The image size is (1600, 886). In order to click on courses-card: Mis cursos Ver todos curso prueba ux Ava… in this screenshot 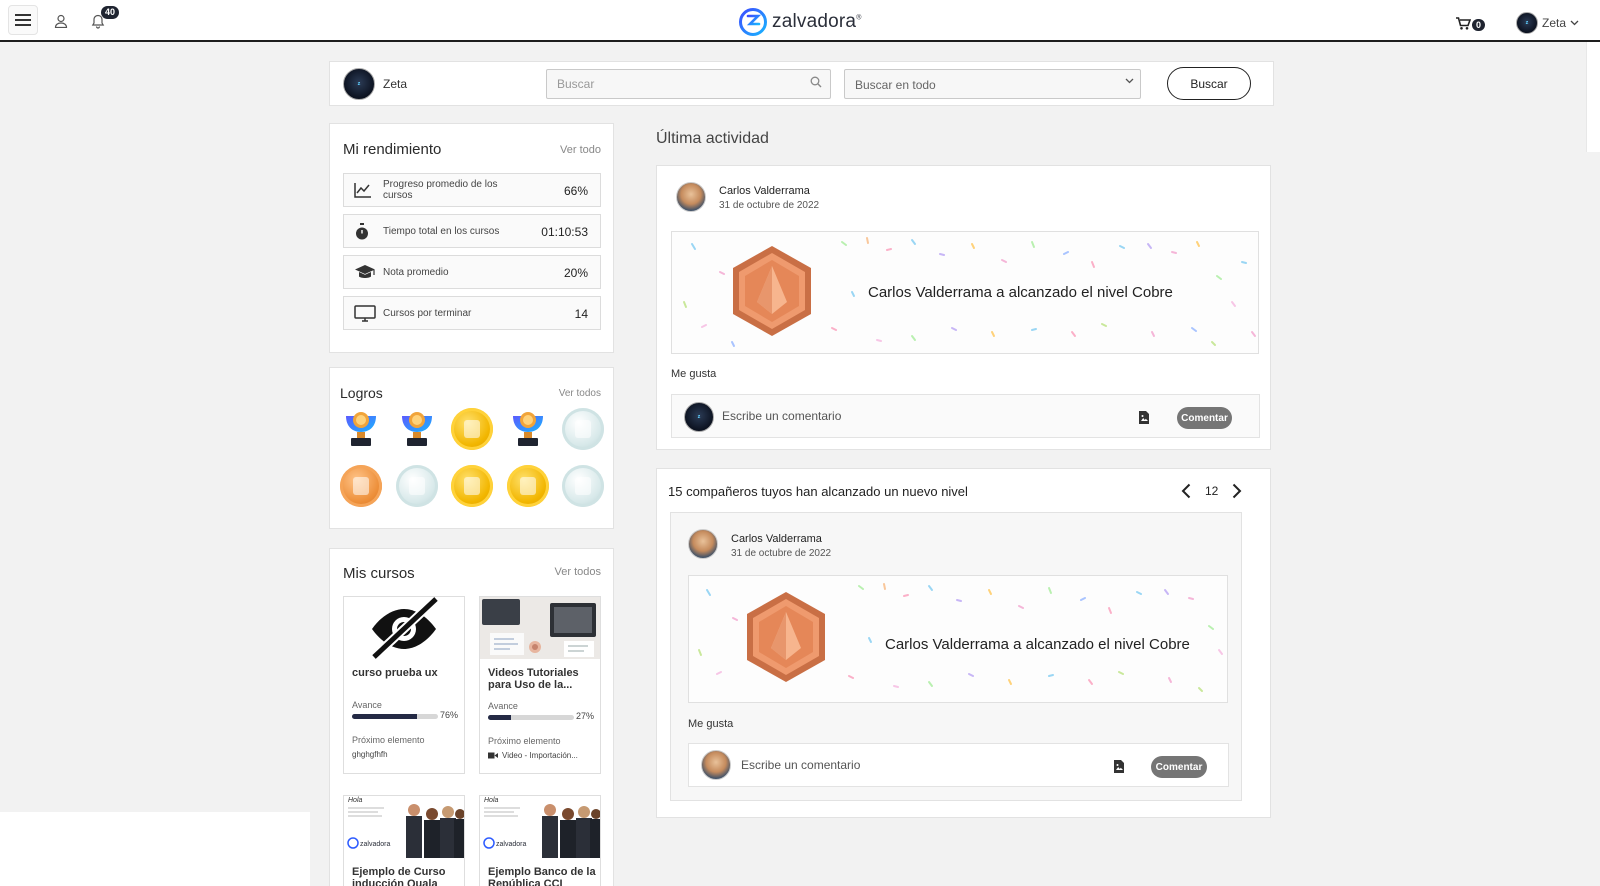, I will do `click(471, 717)`.